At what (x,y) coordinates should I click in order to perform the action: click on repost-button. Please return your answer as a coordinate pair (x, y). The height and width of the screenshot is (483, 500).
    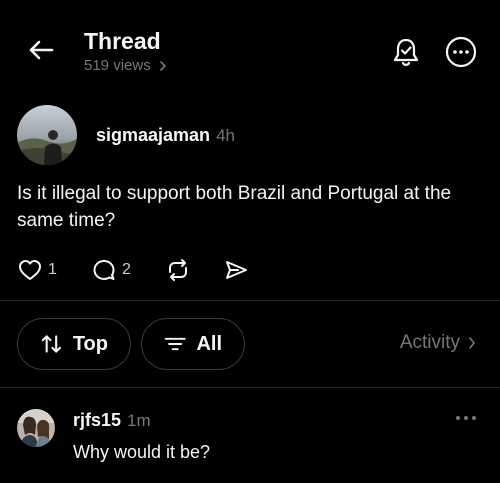
    Looking at the image, I should click on (178, 270).